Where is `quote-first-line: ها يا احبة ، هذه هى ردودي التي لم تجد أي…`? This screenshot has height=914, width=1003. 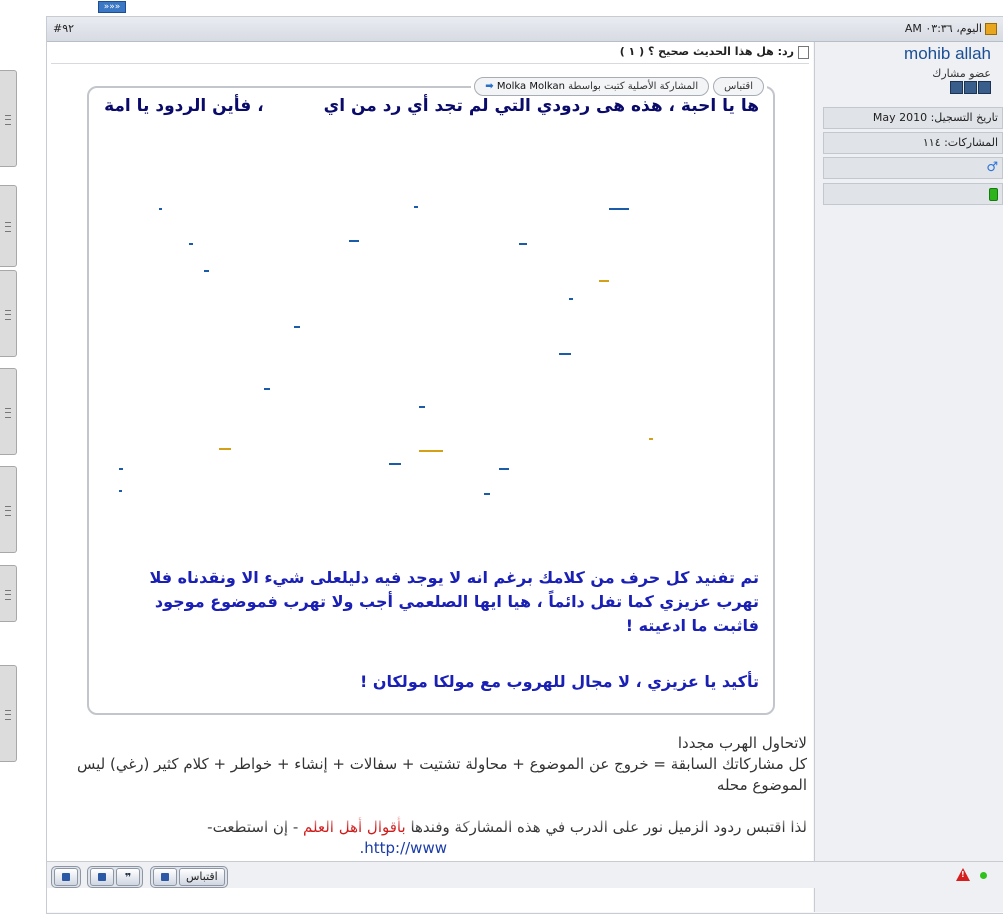 quote-first-line: ها يا احبة ، هذه هى ردودي التي لم تجد أي… is located at coordinates (431, 106).